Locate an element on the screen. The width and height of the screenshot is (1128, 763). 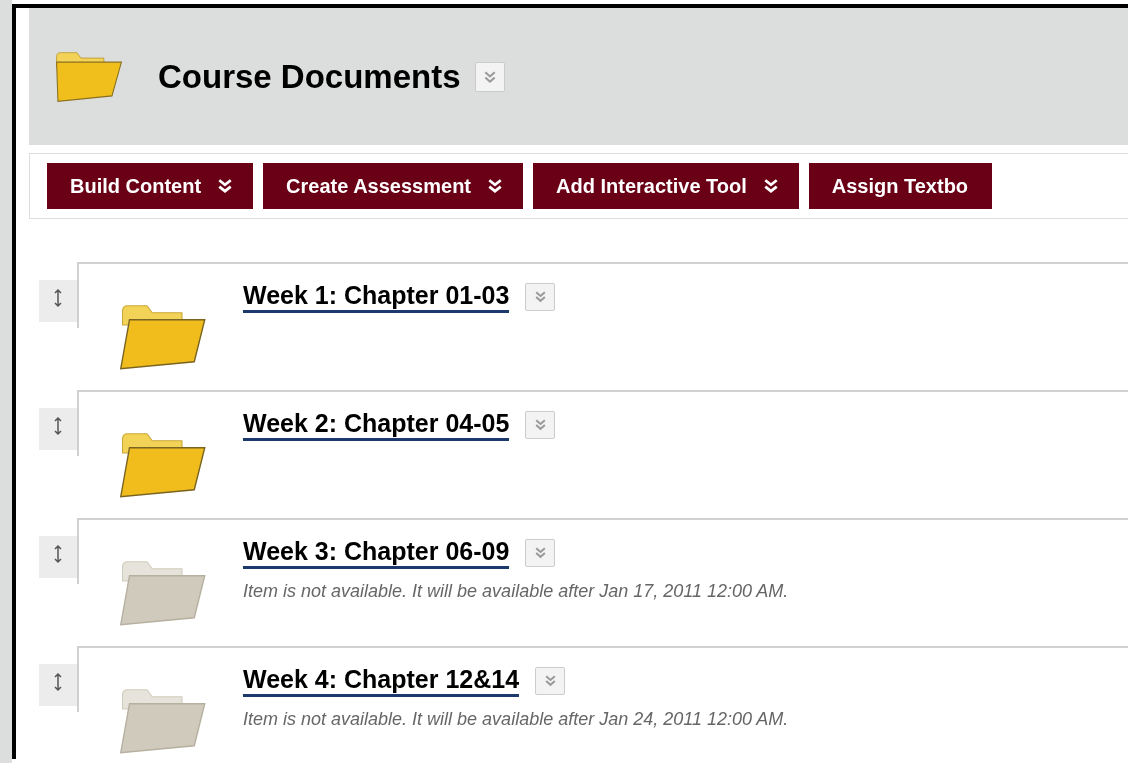
availability-note: Item is not available. It will be available after Jan 17, 2011 12:00 AM. is located at coordinates (516, 591).